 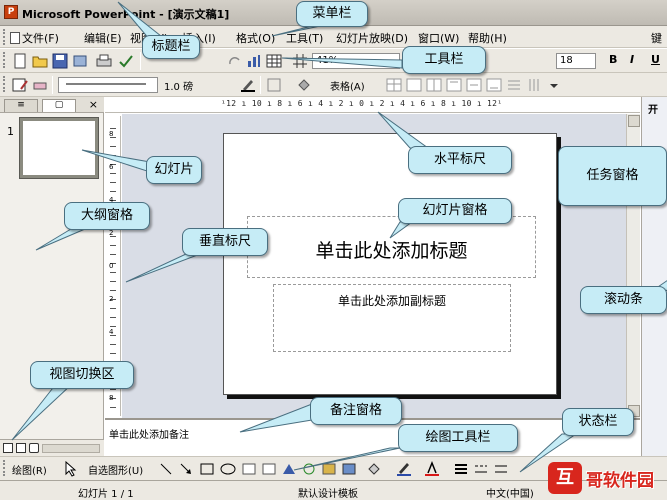 What do you see at coordinates (103, 38) in the screenshot?
I see `menu-edit: 编辑(E)` at bounding box center [103, 38].